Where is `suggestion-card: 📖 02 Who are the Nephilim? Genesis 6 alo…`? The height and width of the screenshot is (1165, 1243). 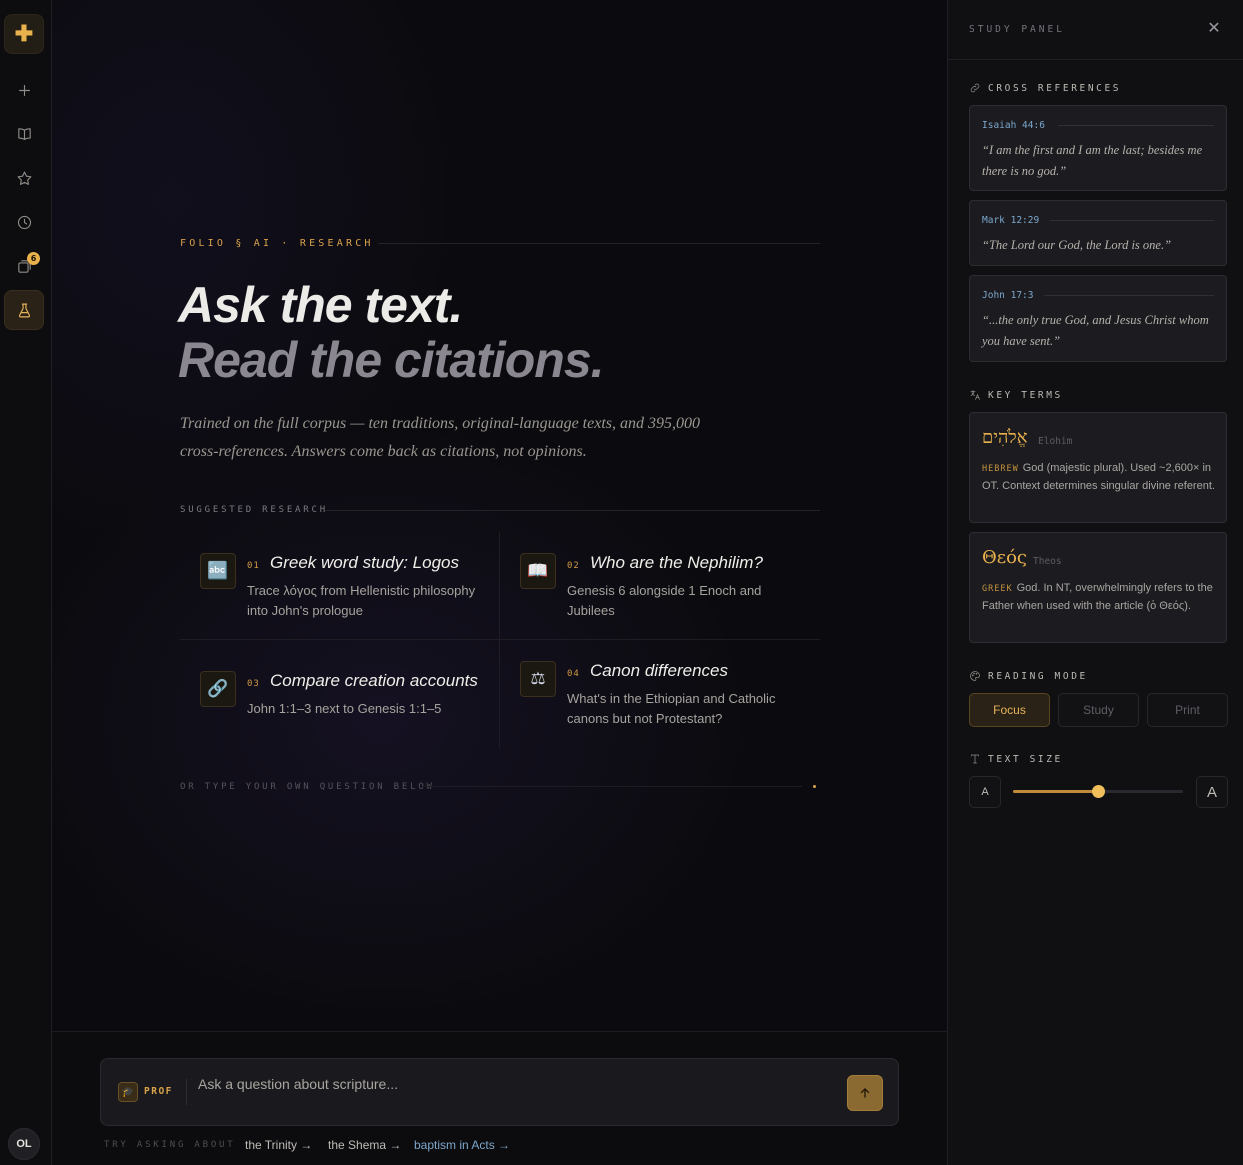
suggestion-card: 📖 02 Who are the Nephilim? Genesis 6 alo… is located at coordinates (660, 586).